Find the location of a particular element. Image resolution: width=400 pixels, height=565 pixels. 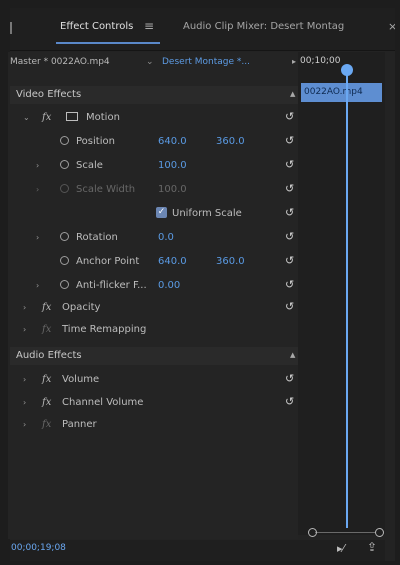

playhead-line is located at coordinates (347, 298).